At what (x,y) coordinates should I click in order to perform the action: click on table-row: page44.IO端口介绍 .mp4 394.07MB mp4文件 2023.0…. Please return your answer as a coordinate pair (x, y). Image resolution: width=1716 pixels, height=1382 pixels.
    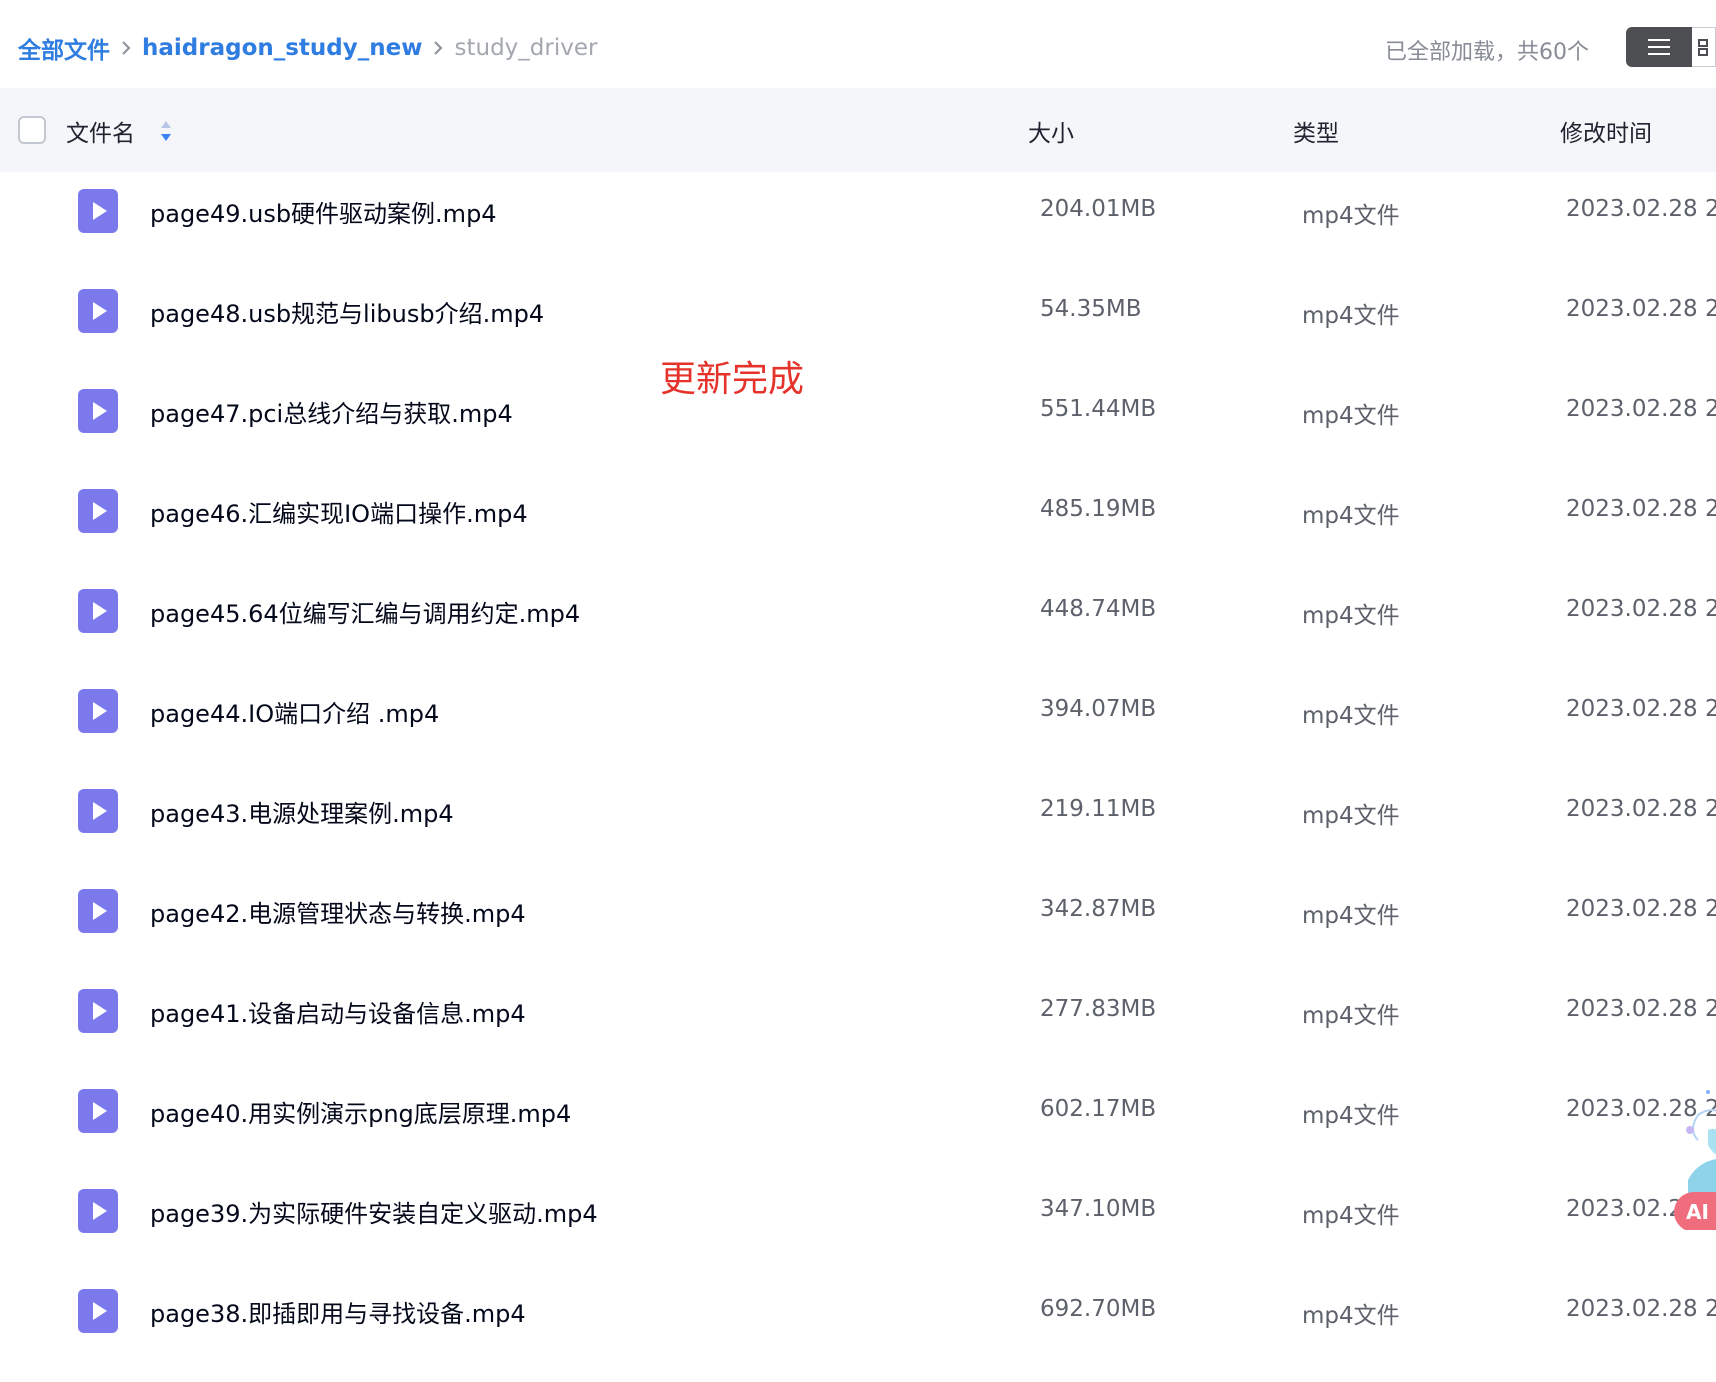
    Looking at the image, I should click on (858, 722).